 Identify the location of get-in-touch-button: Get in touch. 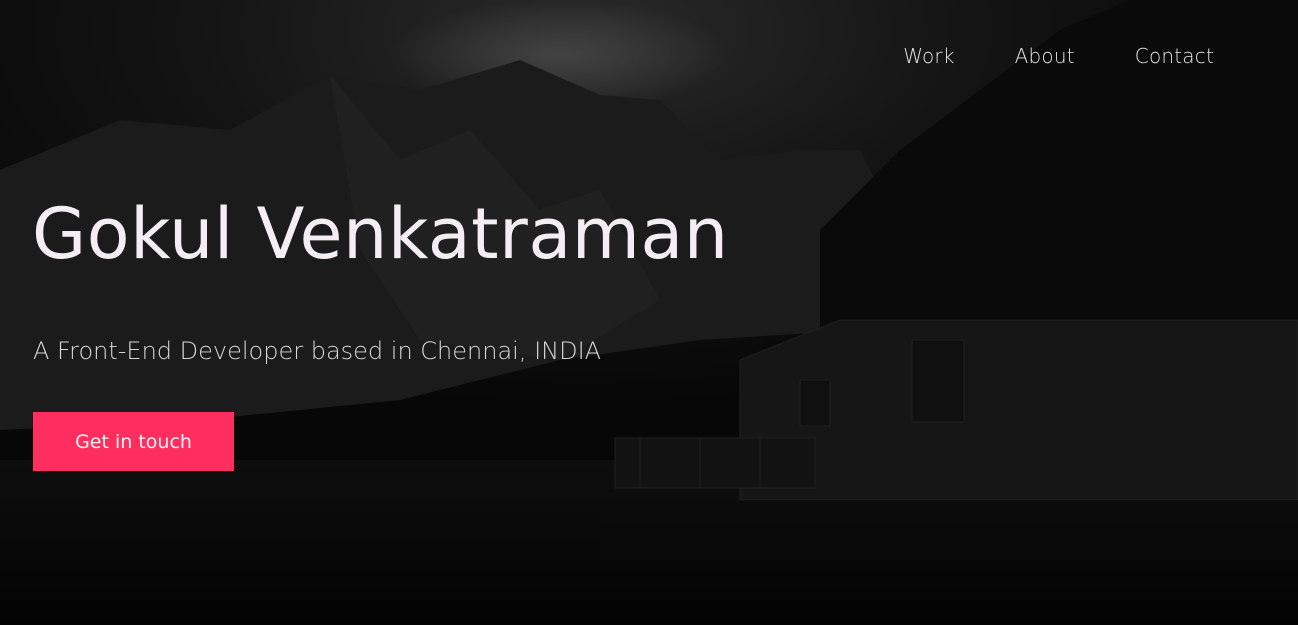
(133, 441).